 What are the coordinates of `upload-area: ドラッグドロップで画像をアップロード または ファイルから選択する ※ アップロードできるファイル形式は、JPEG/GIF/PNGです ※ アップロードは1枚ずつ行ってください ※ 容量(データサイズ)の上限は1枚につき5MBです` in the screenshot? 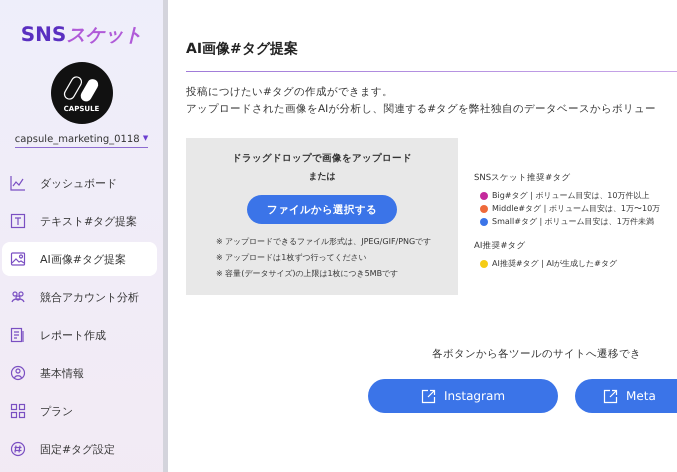 It's located at (322, 216).